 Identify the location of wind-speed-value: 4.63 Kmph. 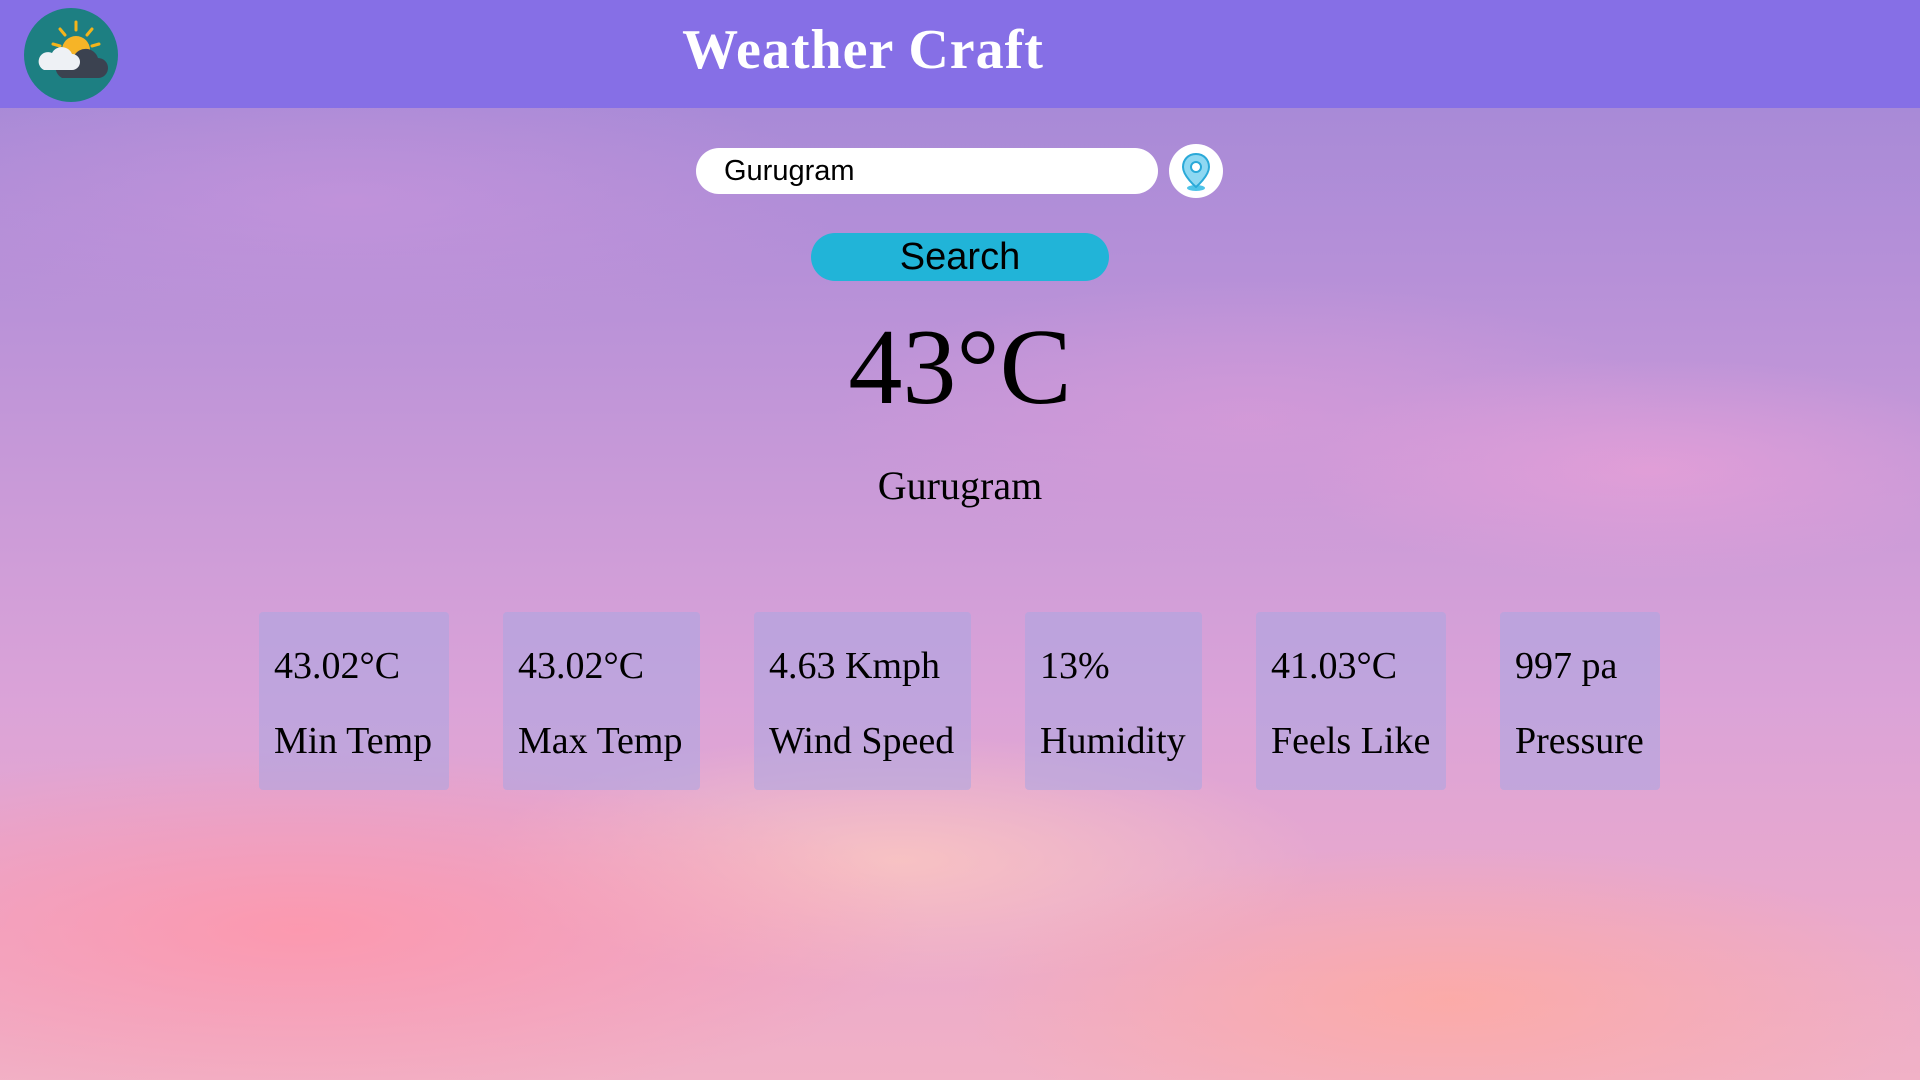
(854, 666).